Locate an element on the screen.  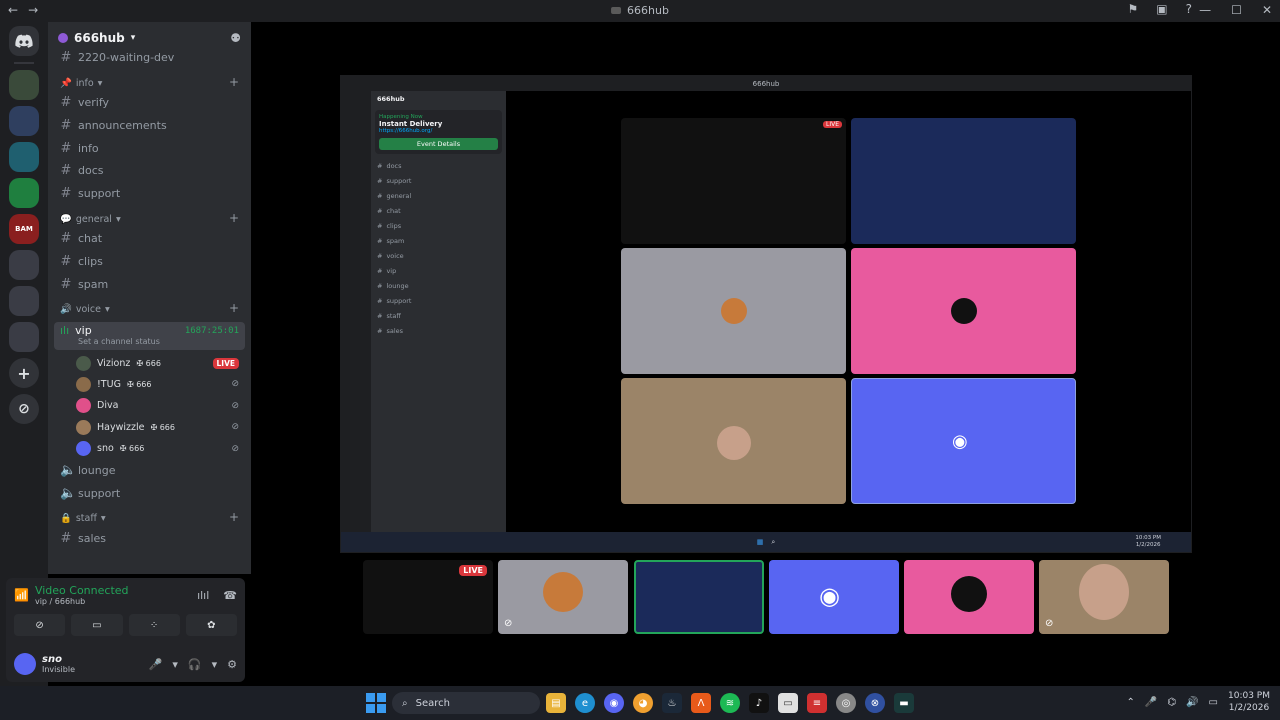
channel-item: # info is located at coordinates (149, 148).